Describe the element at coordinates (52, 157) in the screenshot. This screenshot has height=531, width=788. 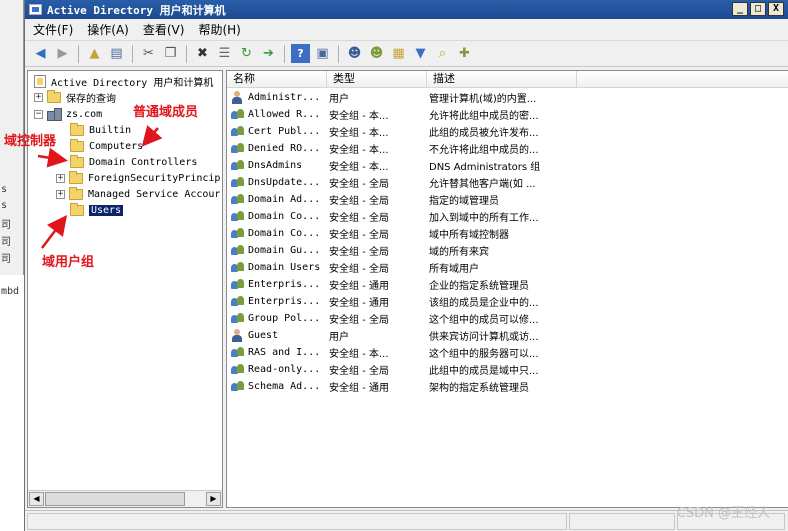
I see `arrow-to-domain-controllers` at that location.